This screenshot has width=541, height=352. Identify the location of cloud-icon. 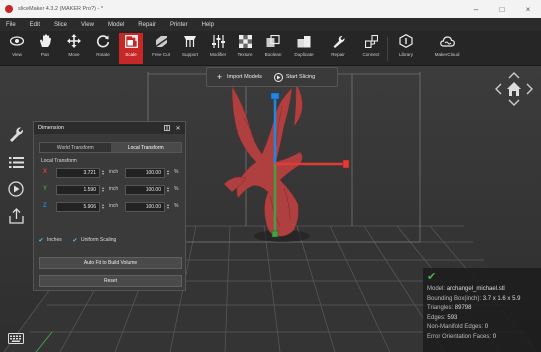
(447, 41).